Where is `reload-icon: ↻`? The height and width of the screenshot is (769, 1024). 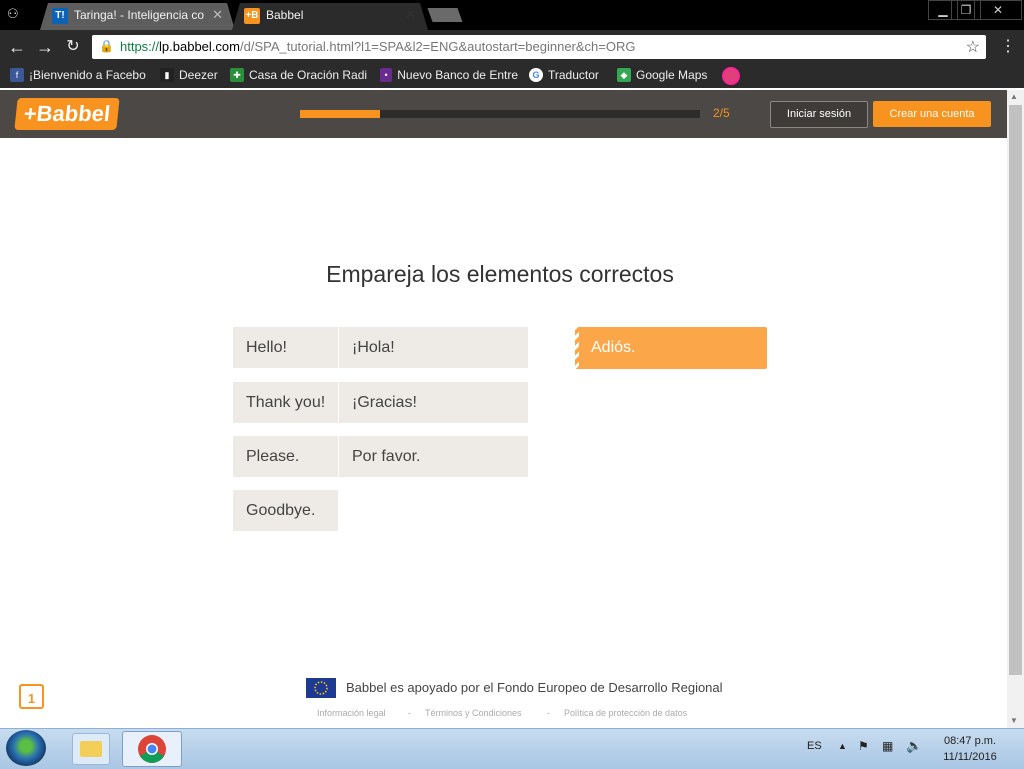
reload-icon: ↻ is located at coordinates (73, 47).